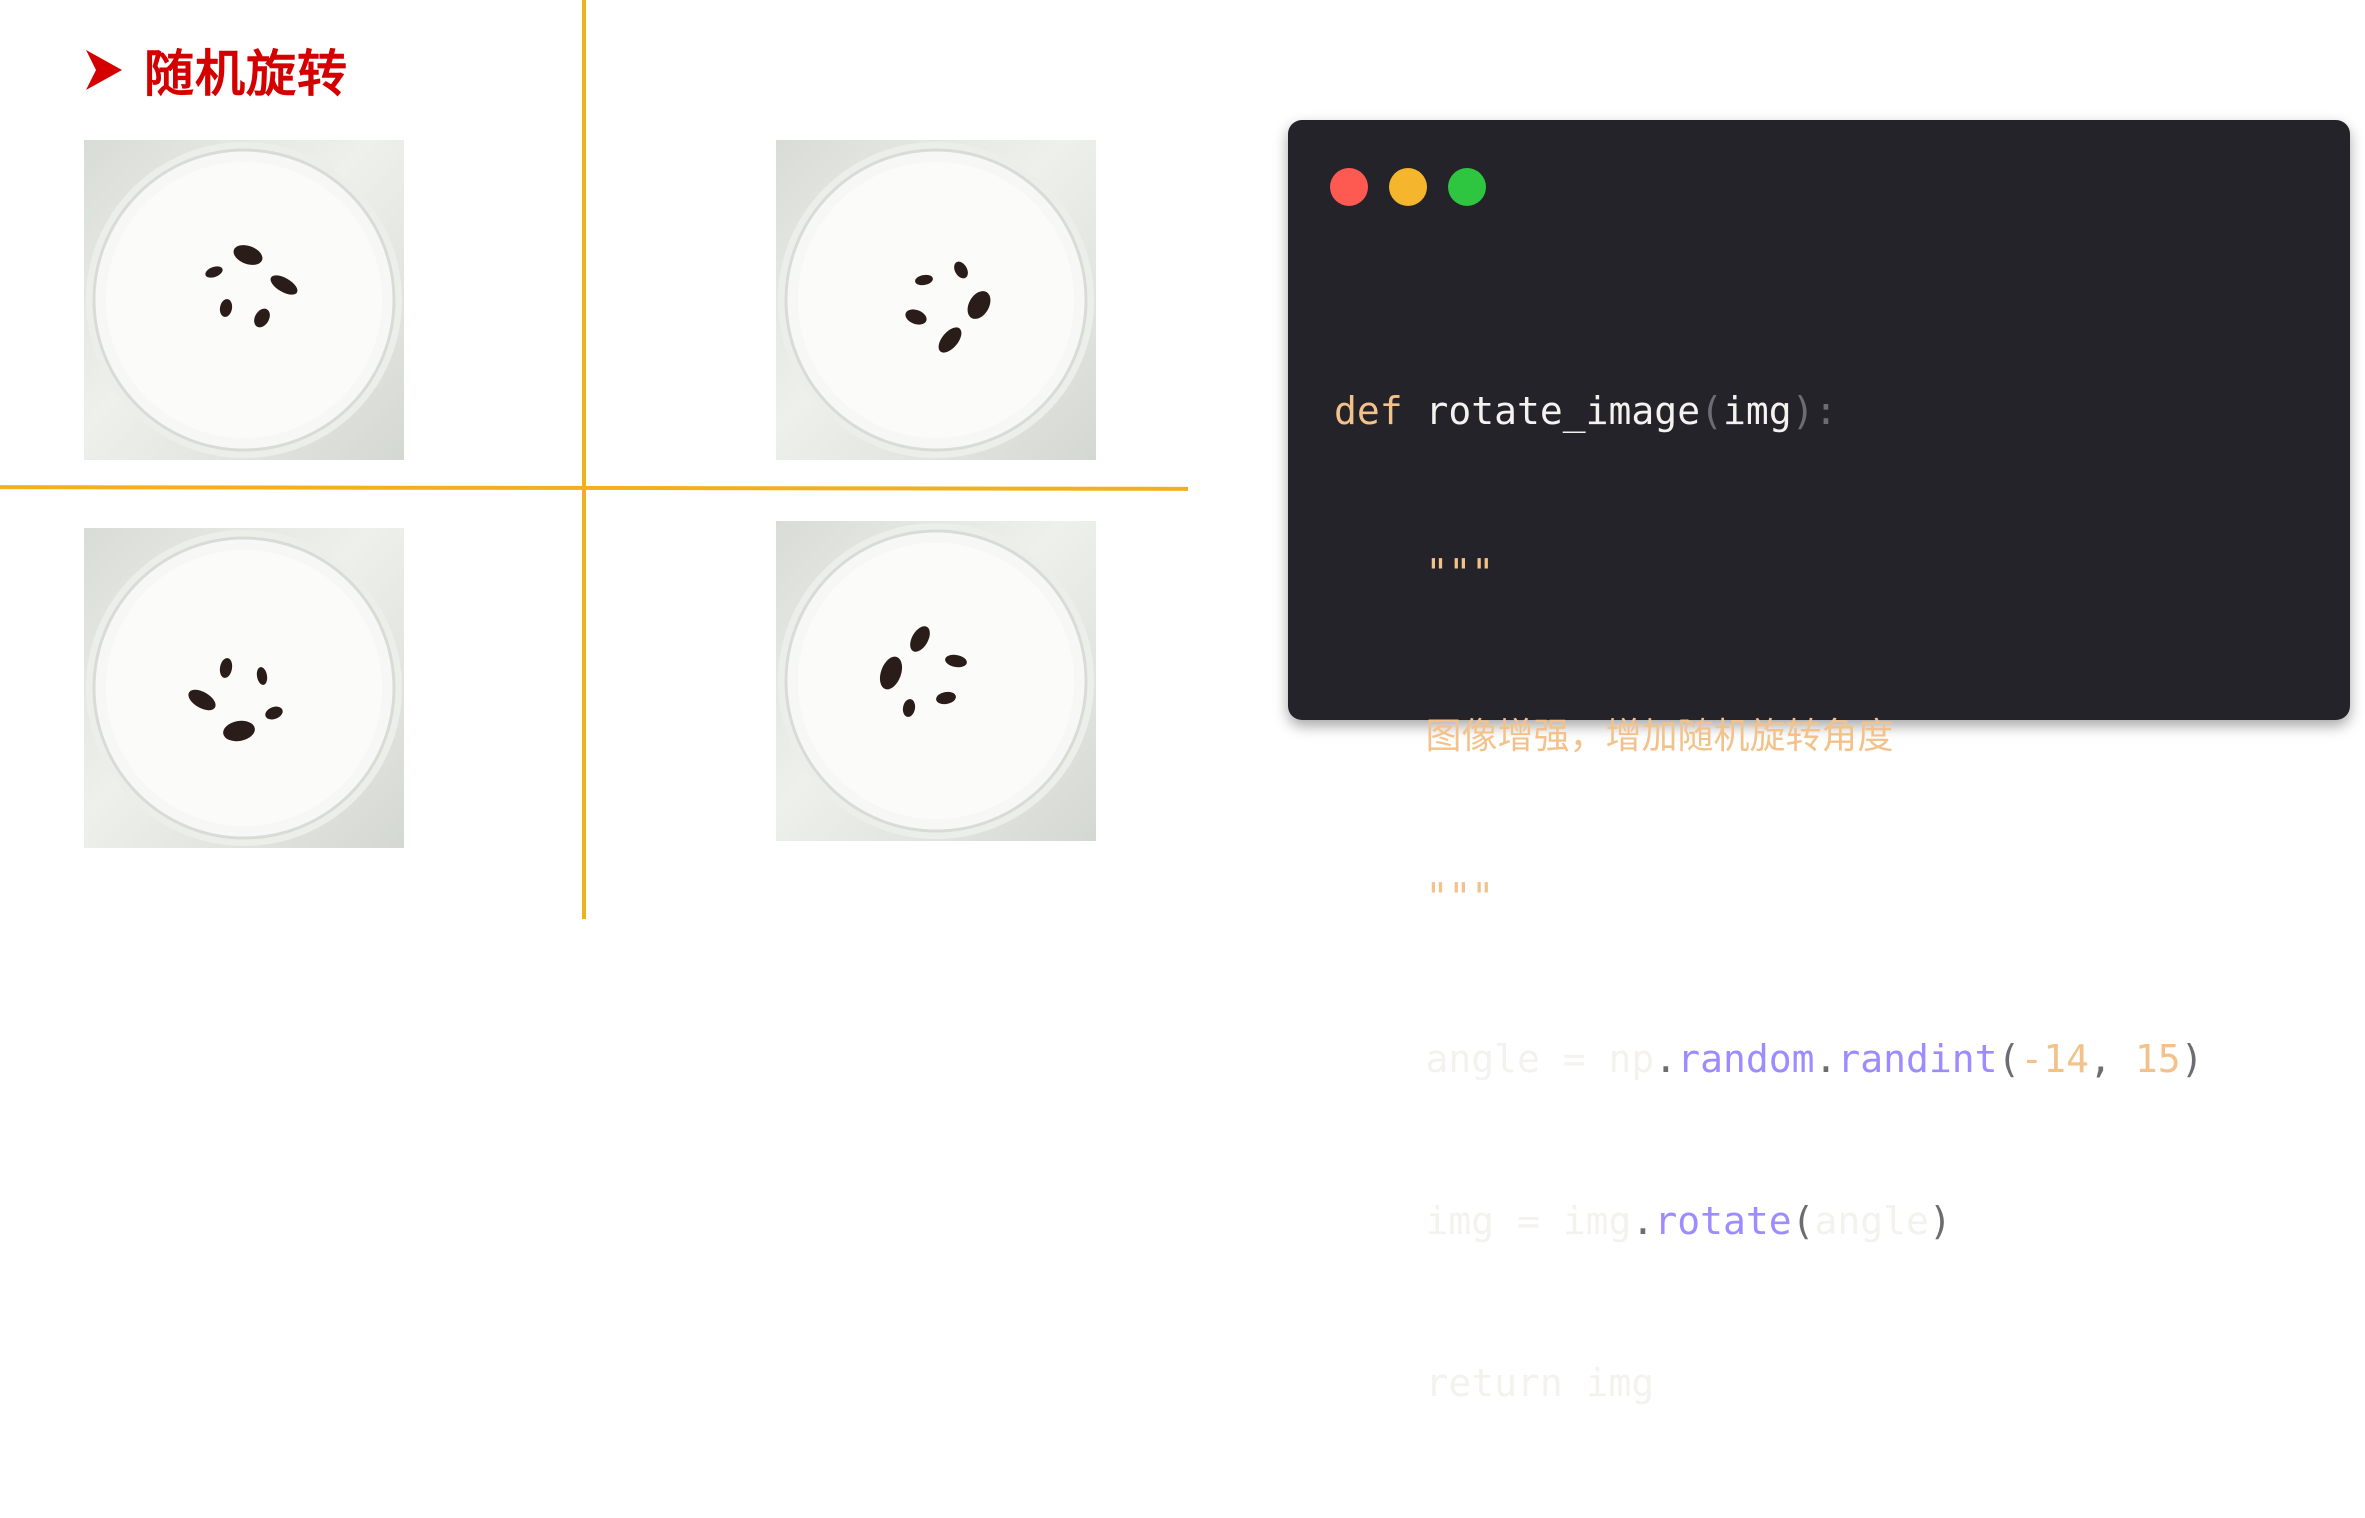  I want to click on slide-title: 随机旋转, so click(217, 70).